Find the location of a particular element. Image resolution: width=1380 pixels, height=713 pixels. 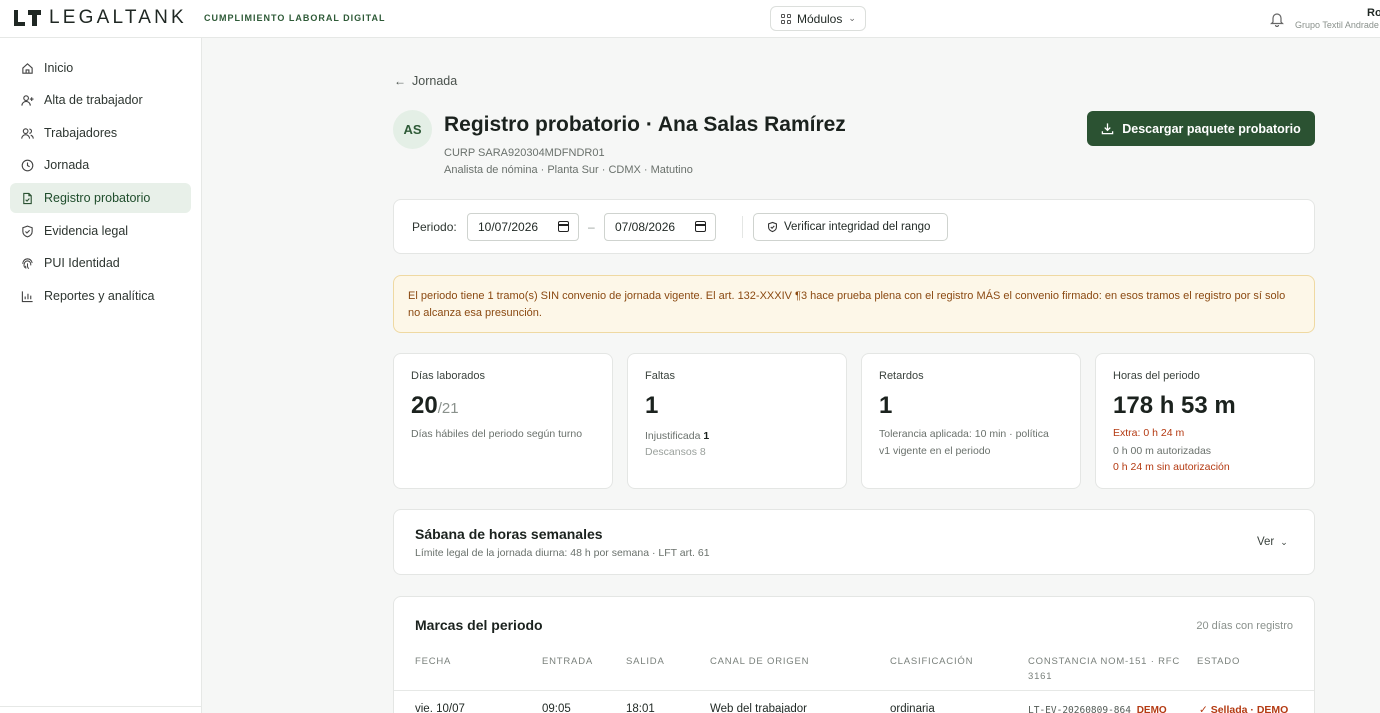

user-organization: Grupo Textil Andrade is located at coordinates (1337, 25).